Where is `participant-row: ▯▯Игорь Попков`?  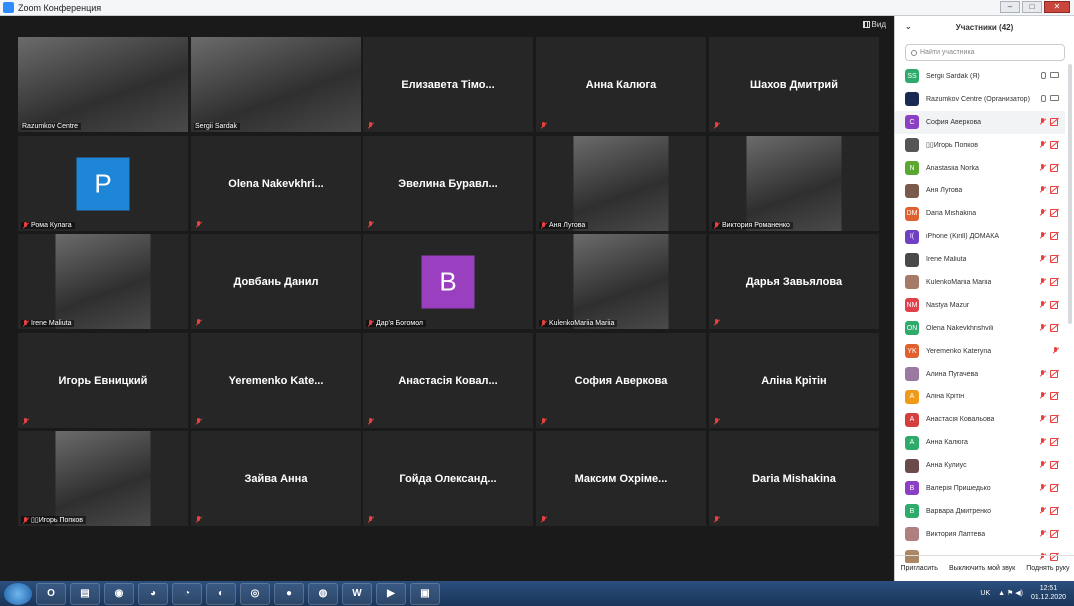 participant-row: ▯▯Игорь Попков is located at coordinates (980, 145).